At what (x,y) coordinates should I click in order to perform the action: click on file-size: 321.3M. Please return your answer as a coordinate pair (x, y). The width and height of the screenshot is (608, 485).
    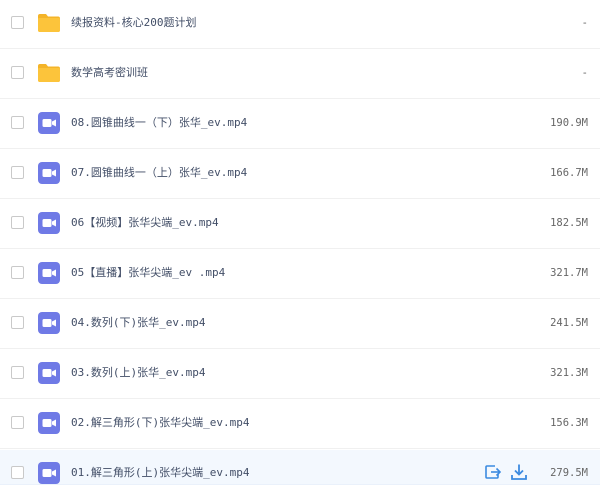
    Looking at the image, I should click on (569, 373).